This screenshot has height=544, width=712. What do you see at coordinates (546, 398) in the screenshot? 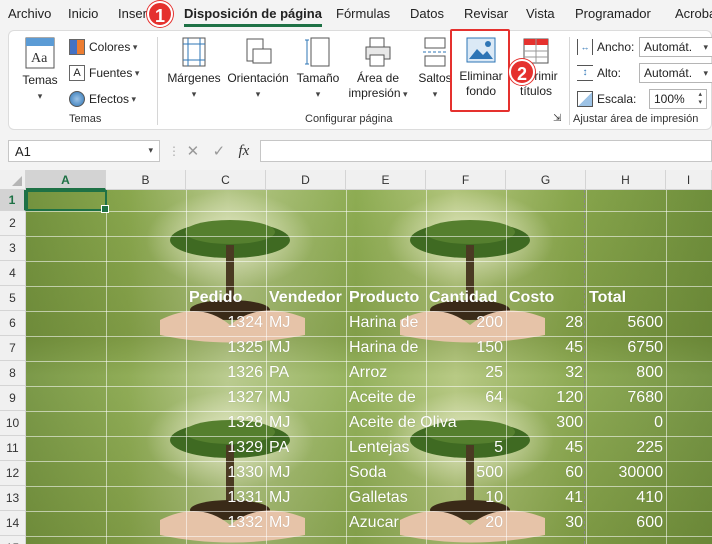
I see `table-cell-costo: 120` at bounding box center [546, 398].